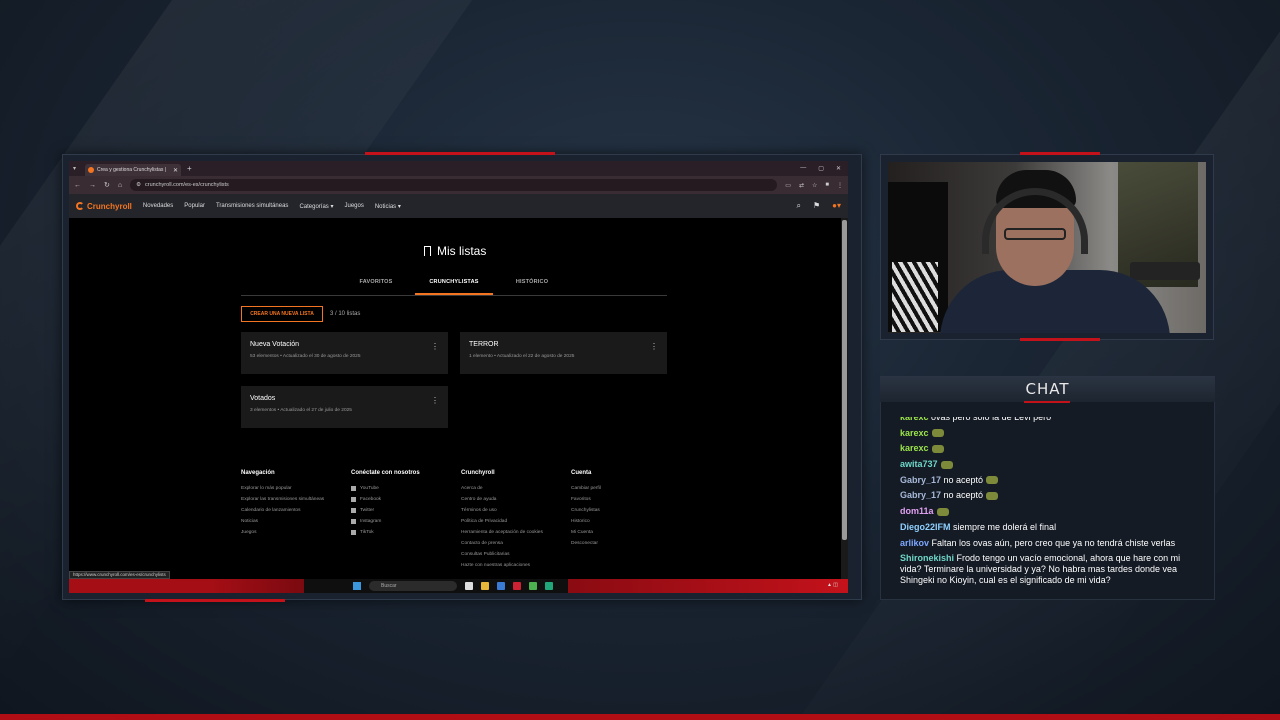 This screenshot has width=1280, height=720. Describe the element at coordinates (406, 510) in the screenshot. I see `footer-link-twitter: Twitter` at that location.